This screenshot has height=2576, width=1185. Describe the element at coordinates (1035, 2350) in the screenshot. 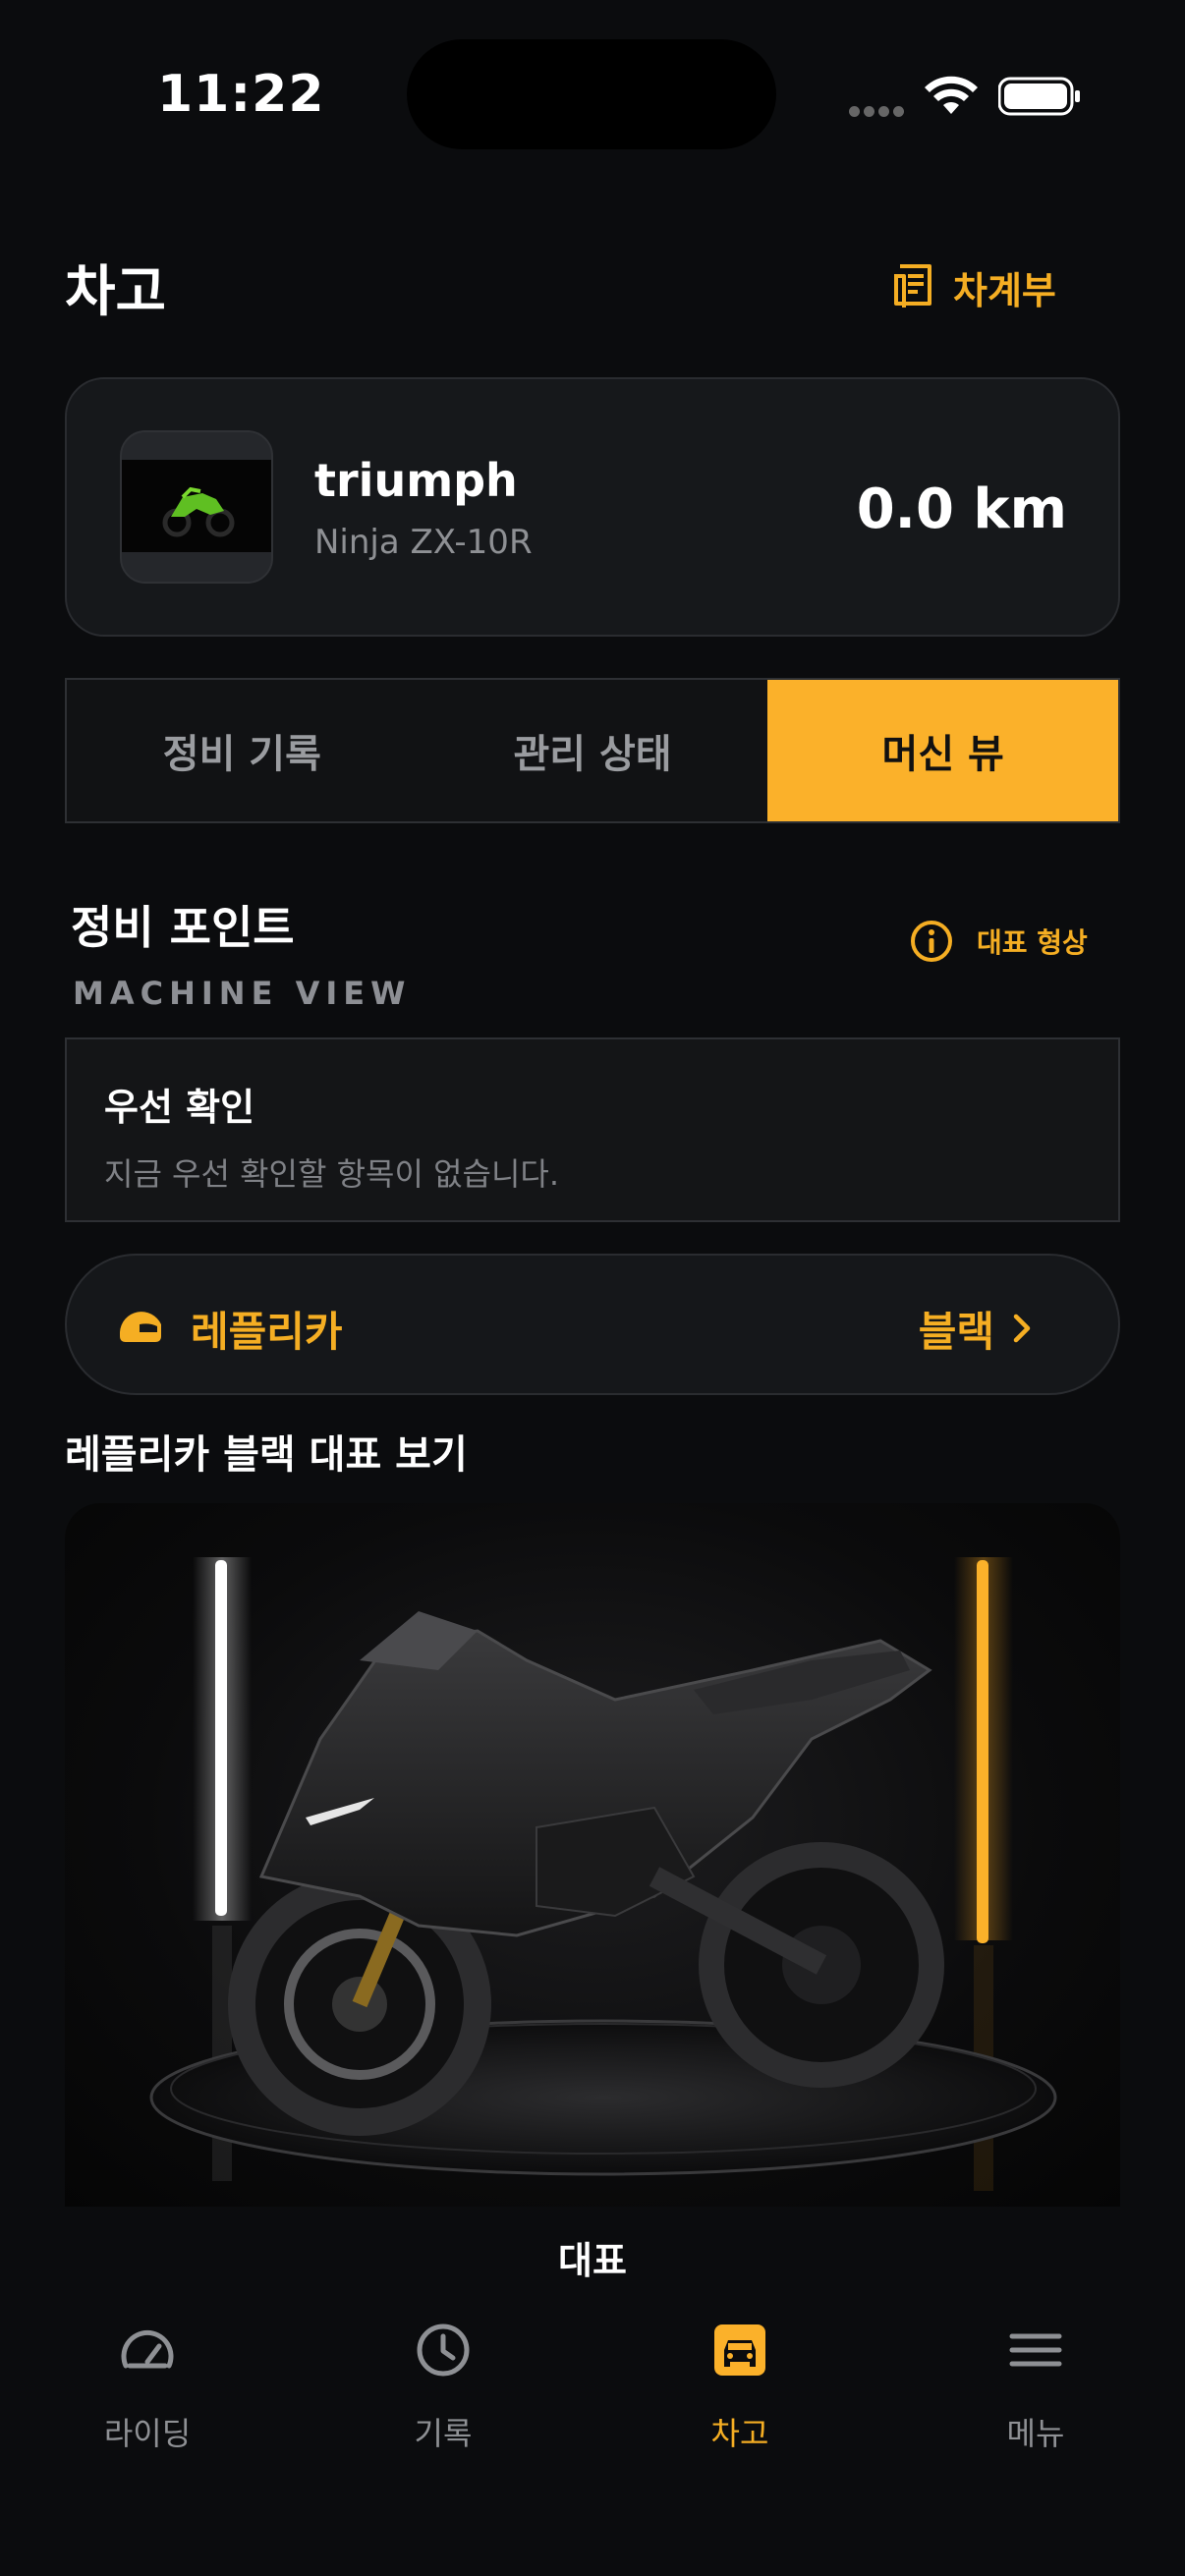

I see `menu-icon` at that location.